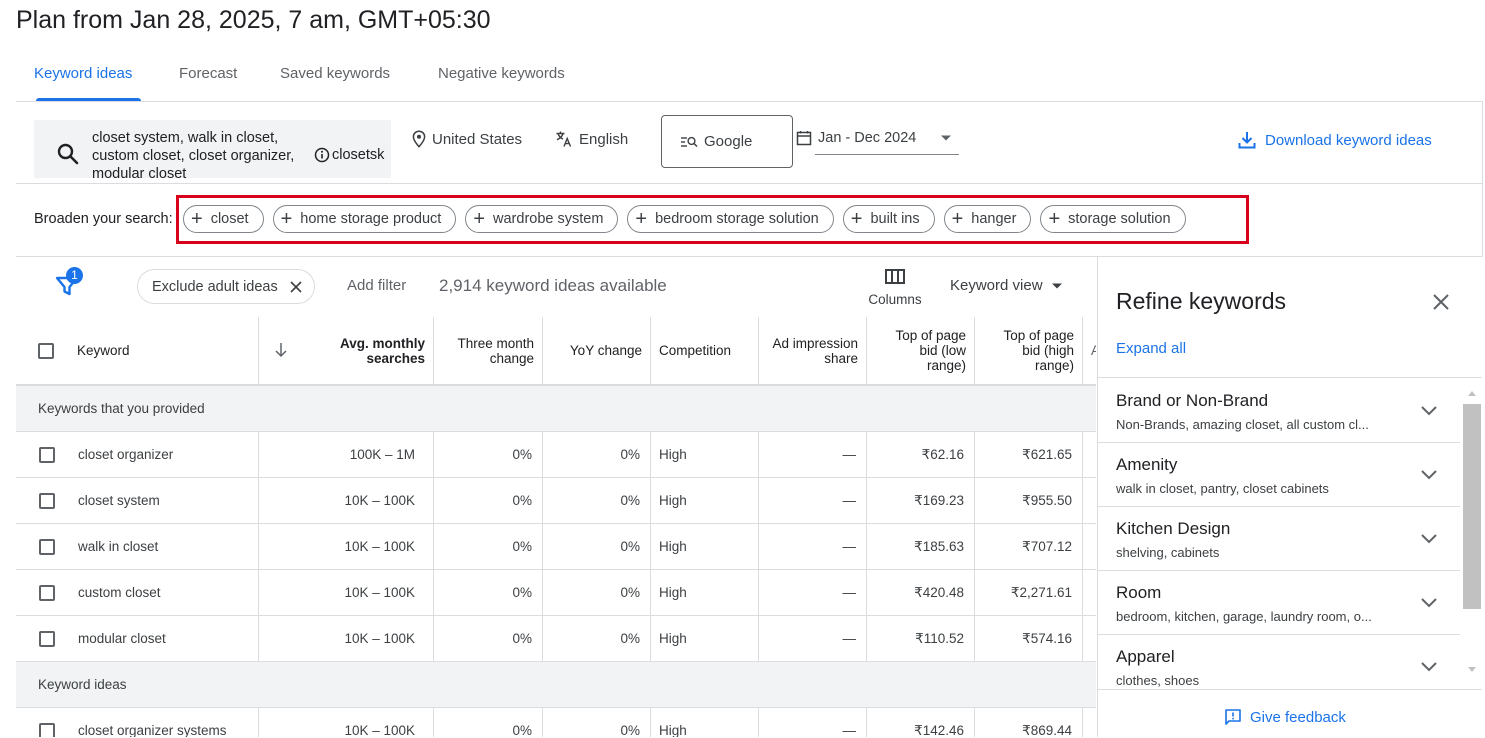  I want to click on bid-low-cell: ₹110.52, so click(921, 638).